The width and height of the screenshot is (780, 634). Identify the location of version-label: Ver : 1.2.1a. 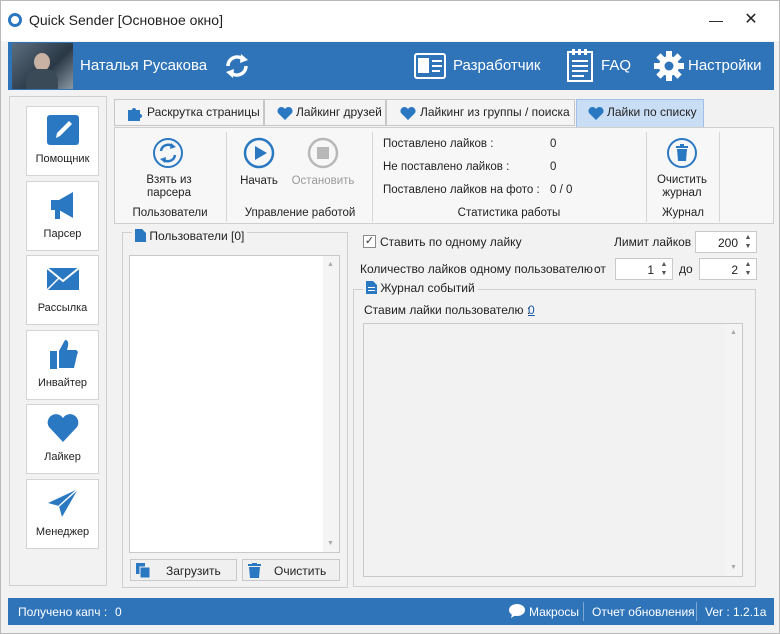
(736, 612).